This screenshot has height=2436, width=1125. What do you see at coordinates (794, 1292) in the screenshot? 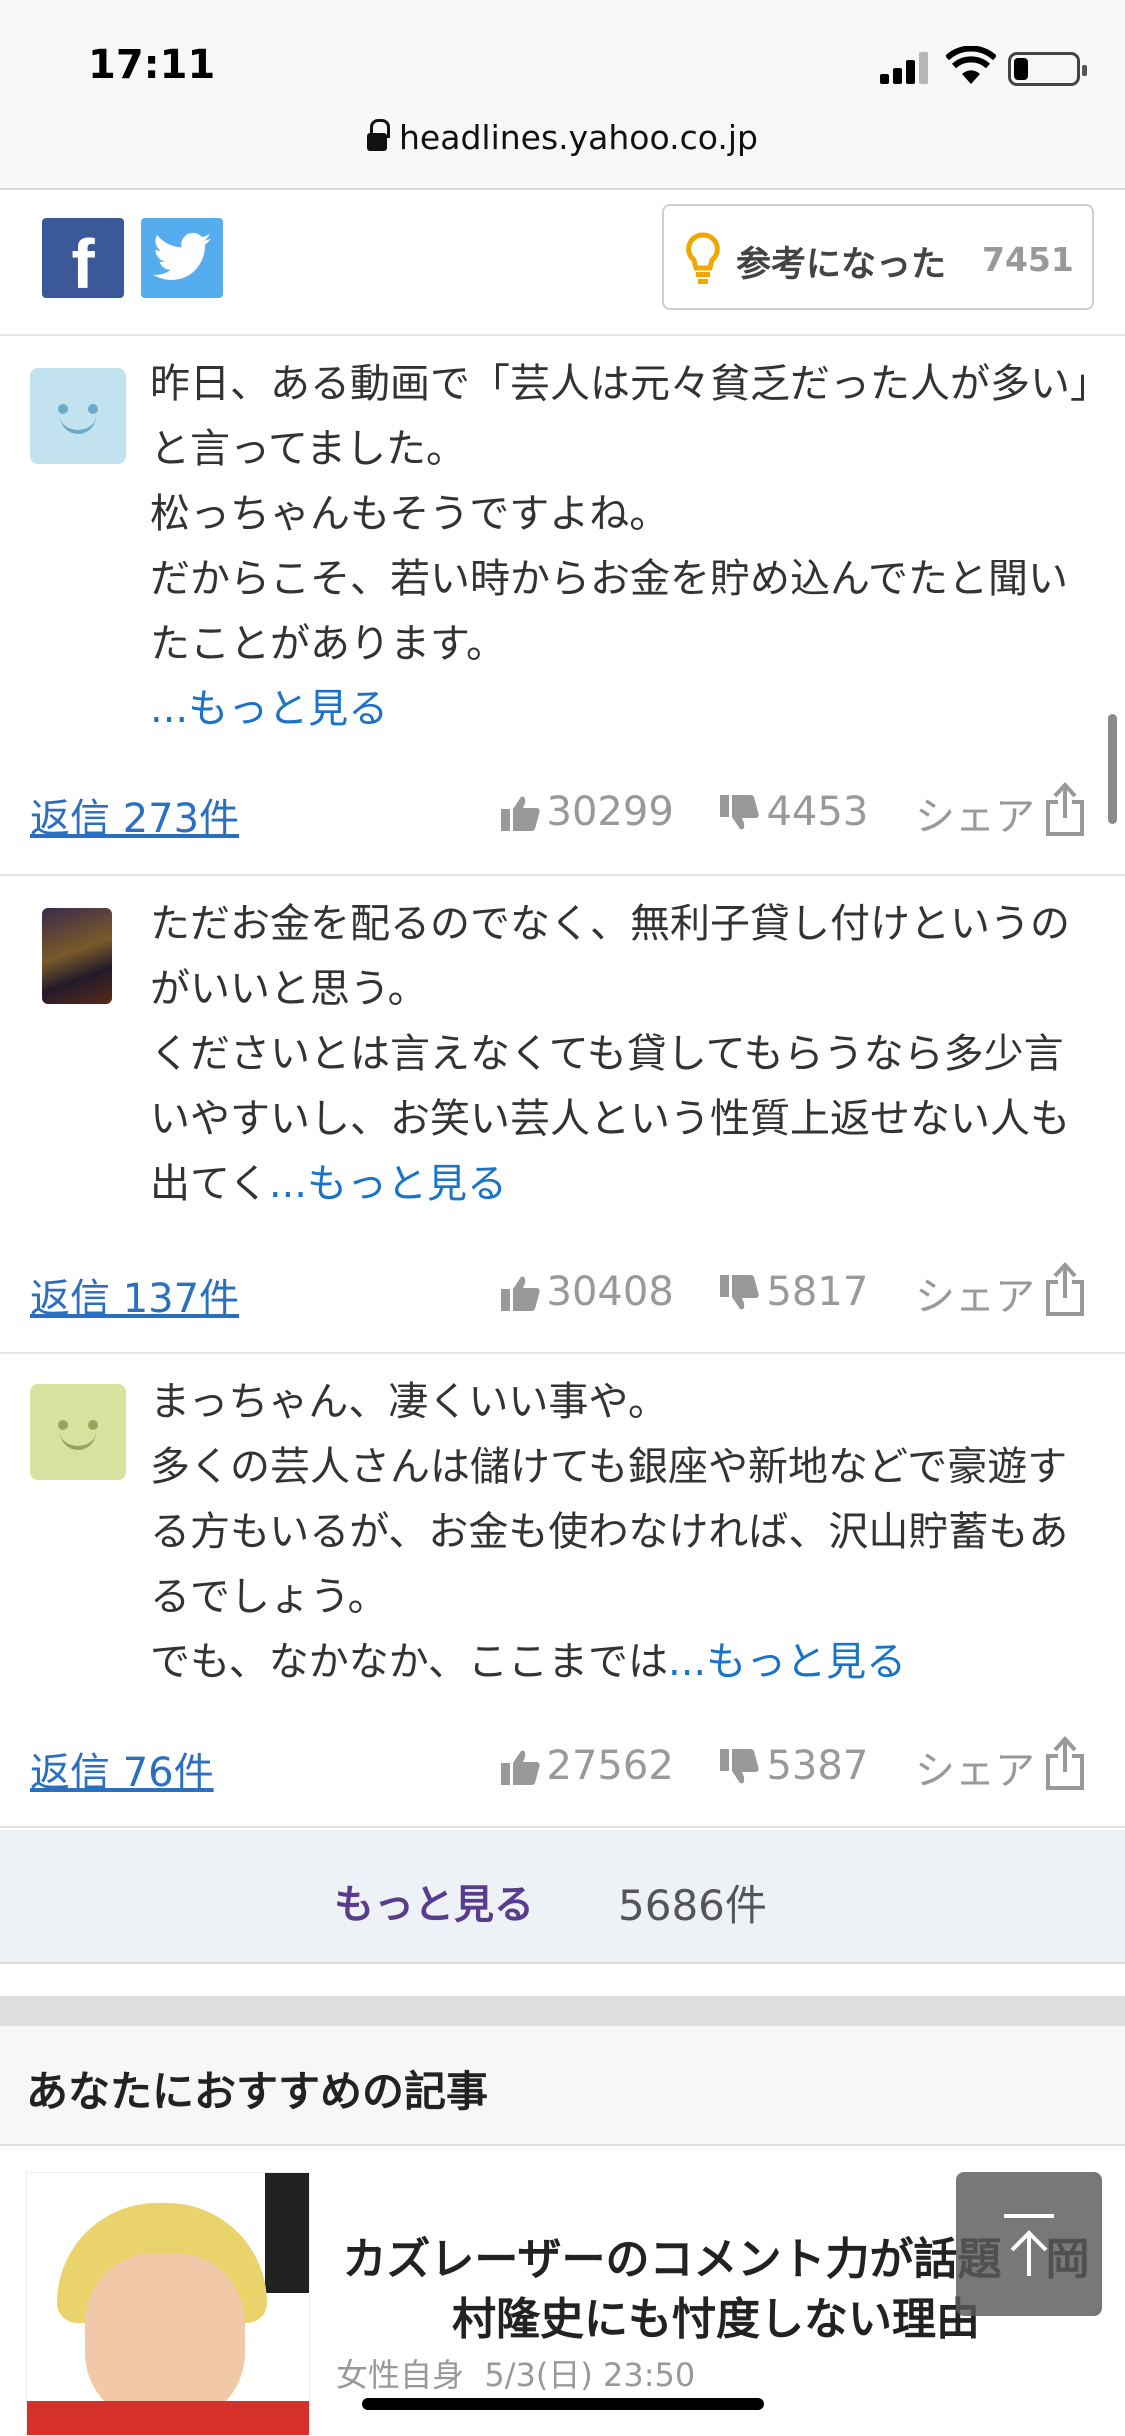
I see `dislike-button: 5817` at bounding box center [794, 1292].